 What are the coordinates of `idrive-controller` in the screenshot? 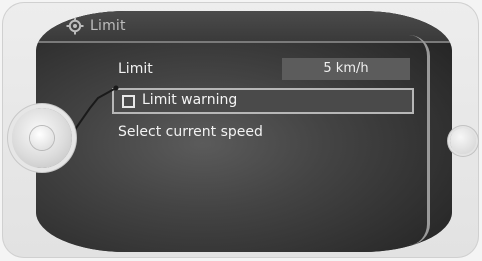 It's located at (42, 138).